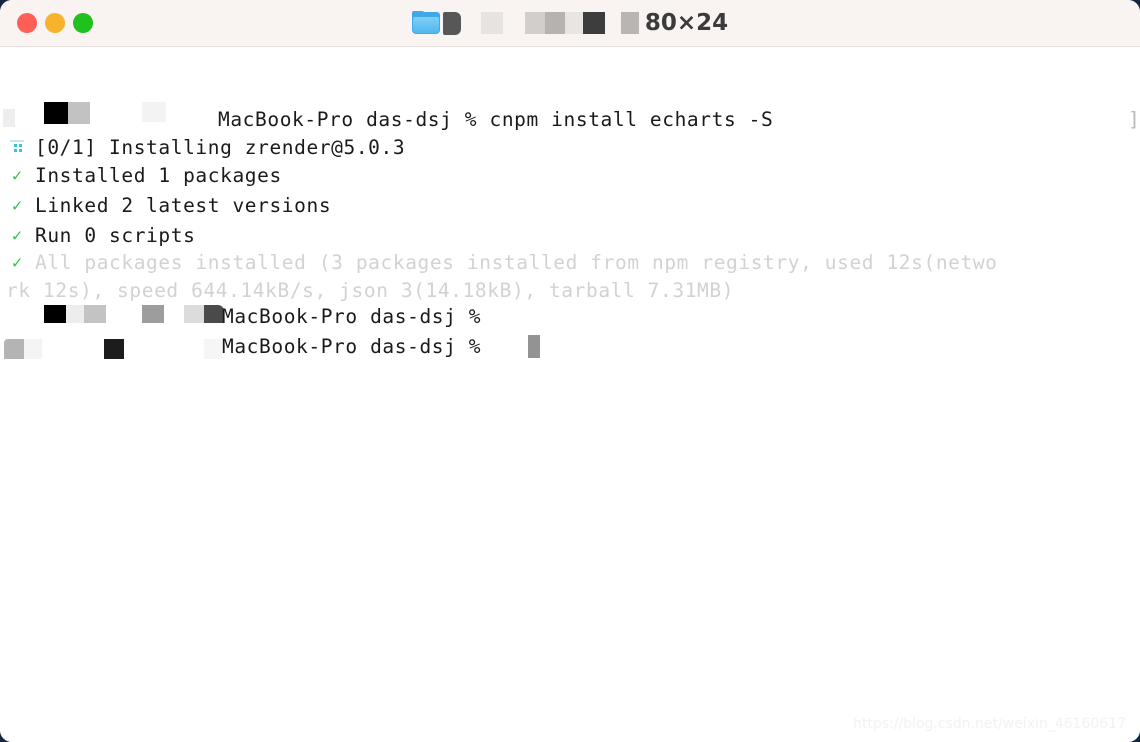 Image resolution: width=1140 pixels, height=742 pixels. Describe the element at coordinates (114, 349) in the screenshot. I see `censored-block-row9-b` at that location.